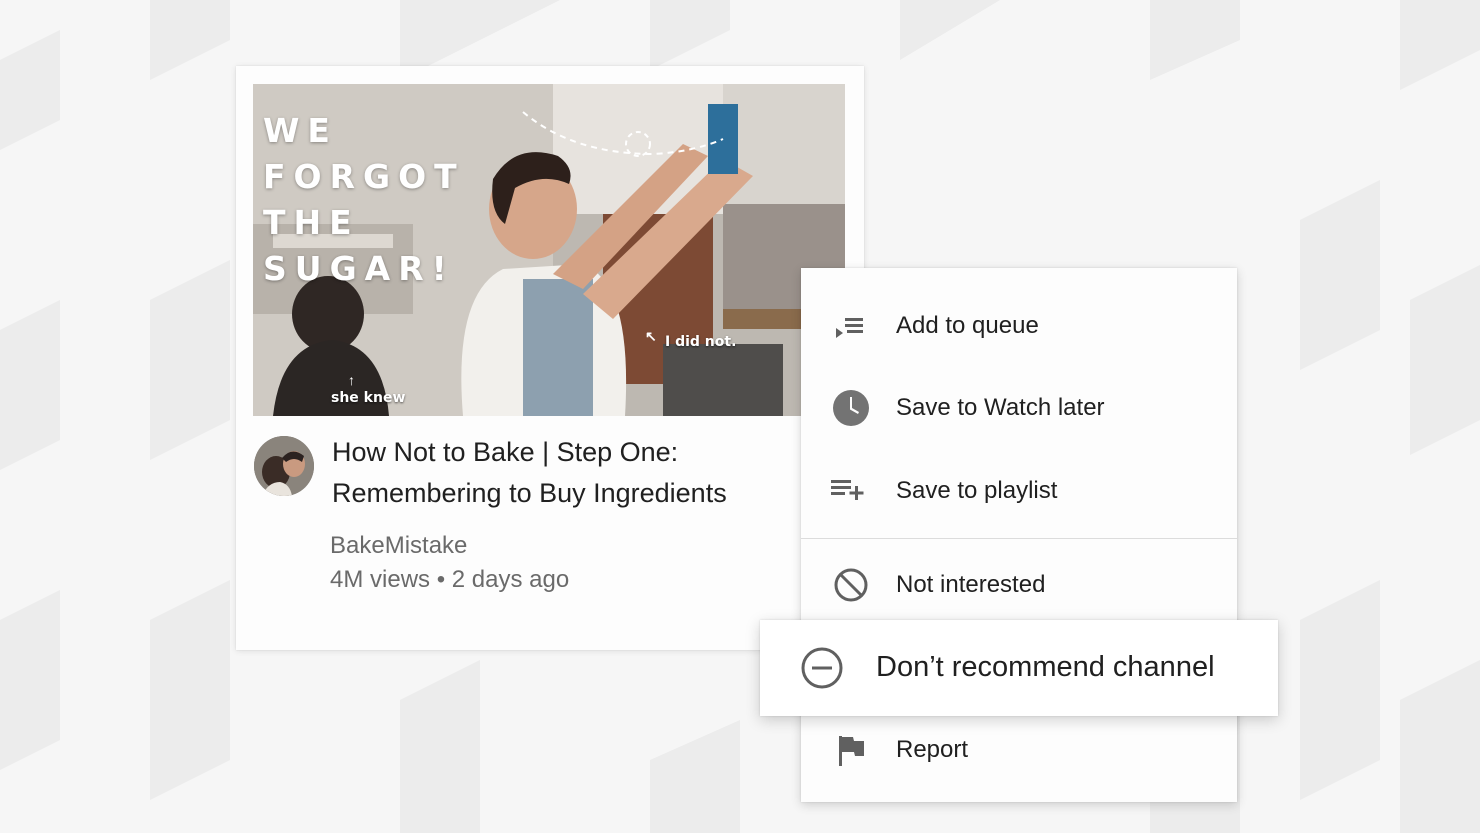 The image size is (1480, 833). Describe the element at coordinates (364, 176) in the screenshot. I see `thumbnail-title-line: FORGOT` at that location.